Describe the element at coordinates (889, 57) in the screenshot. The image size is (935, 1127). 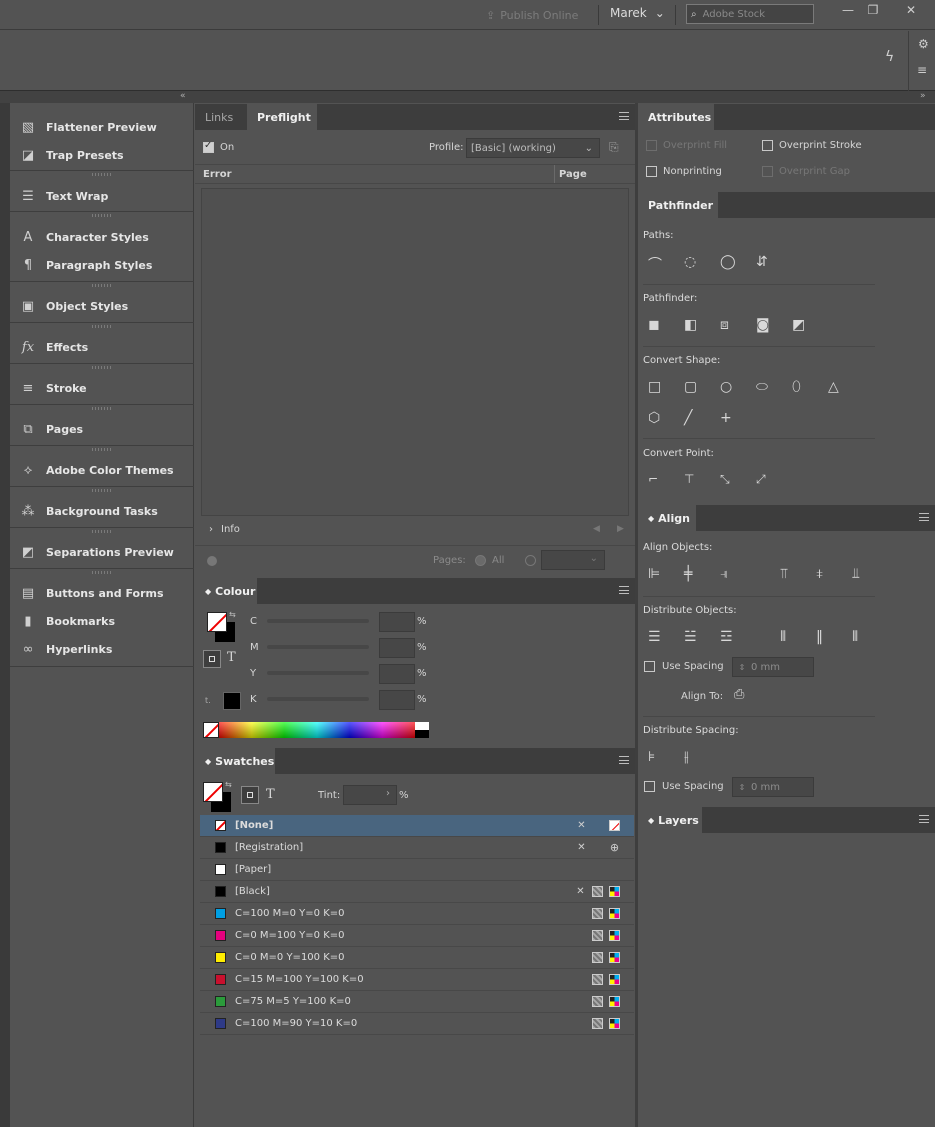
I see `lightning-icon: ϟ` at that location.